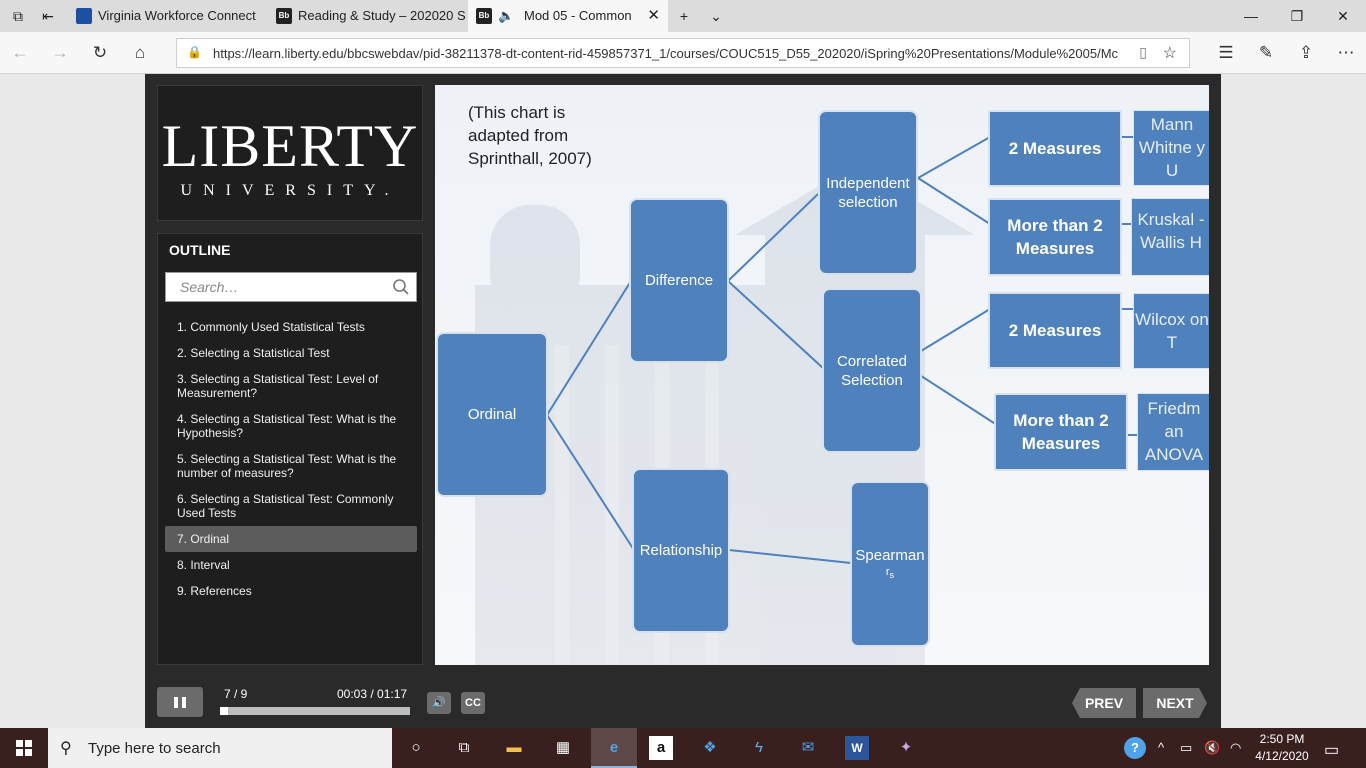 The width and height of the screenshot is (1366, 768). Describe the element at coordinates (236, 694) in the screenshot. I see `slide-counter: 7 / 9` at that location.